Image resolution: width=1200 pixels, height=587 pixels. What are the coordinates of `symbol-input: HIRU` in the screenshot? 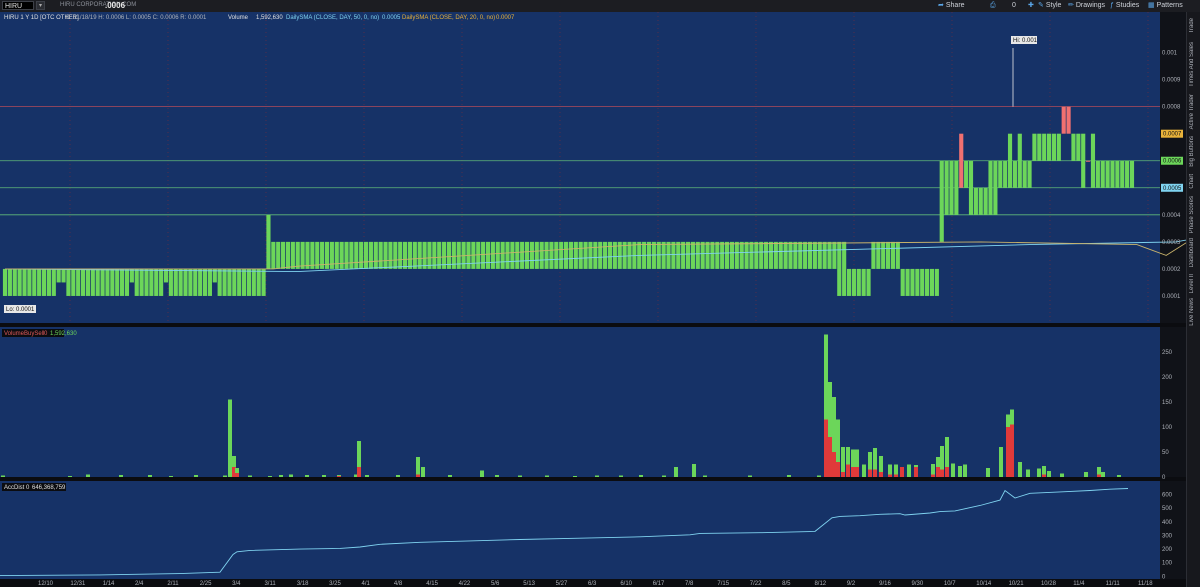 It's located at (18, 5).